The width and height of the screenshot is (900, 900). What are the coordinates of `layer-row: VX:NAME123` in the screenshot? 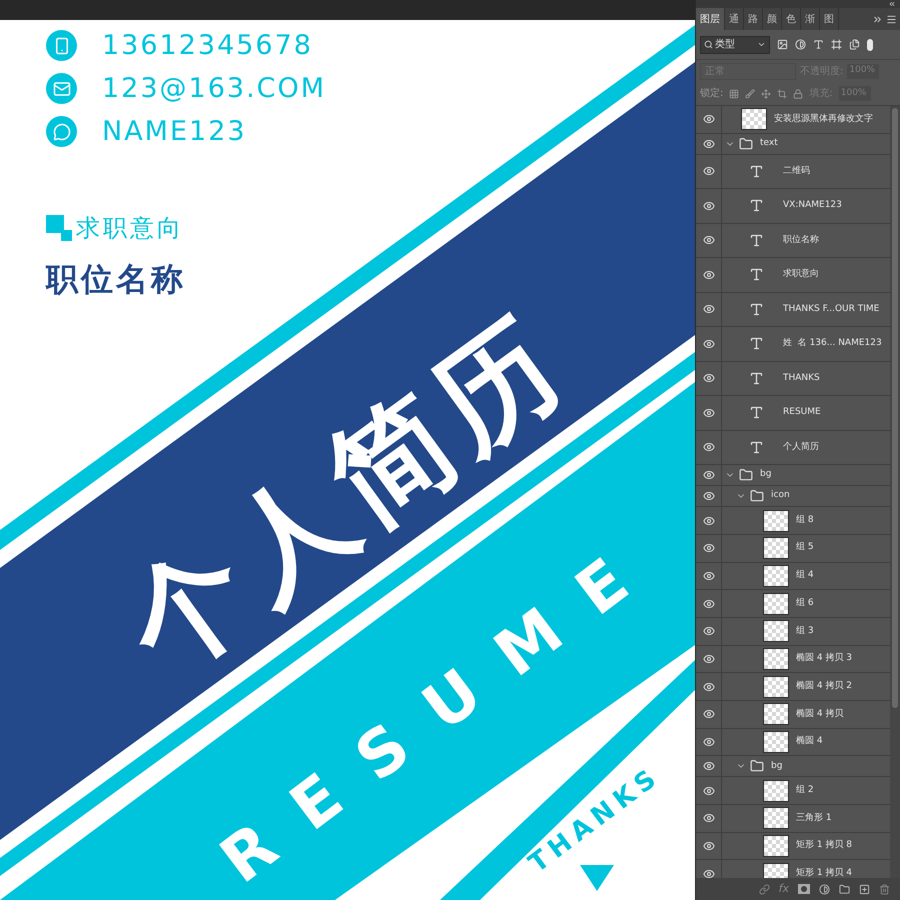 It's located at (793, 206).